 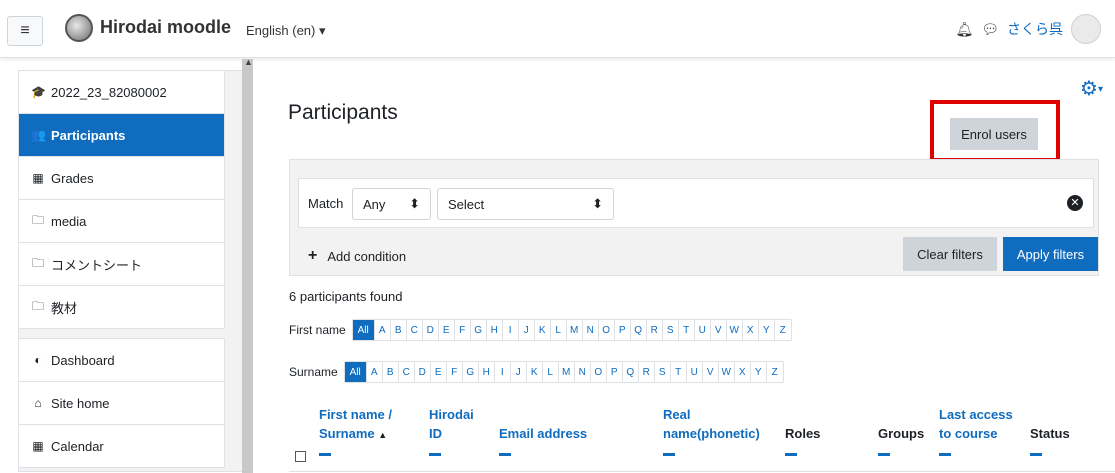 What do you see at coordinates (122, 360) in the screenshot?
I see `sidebar-item-dashboard: ◐ Dashboard` at bounding box center [122, 360].